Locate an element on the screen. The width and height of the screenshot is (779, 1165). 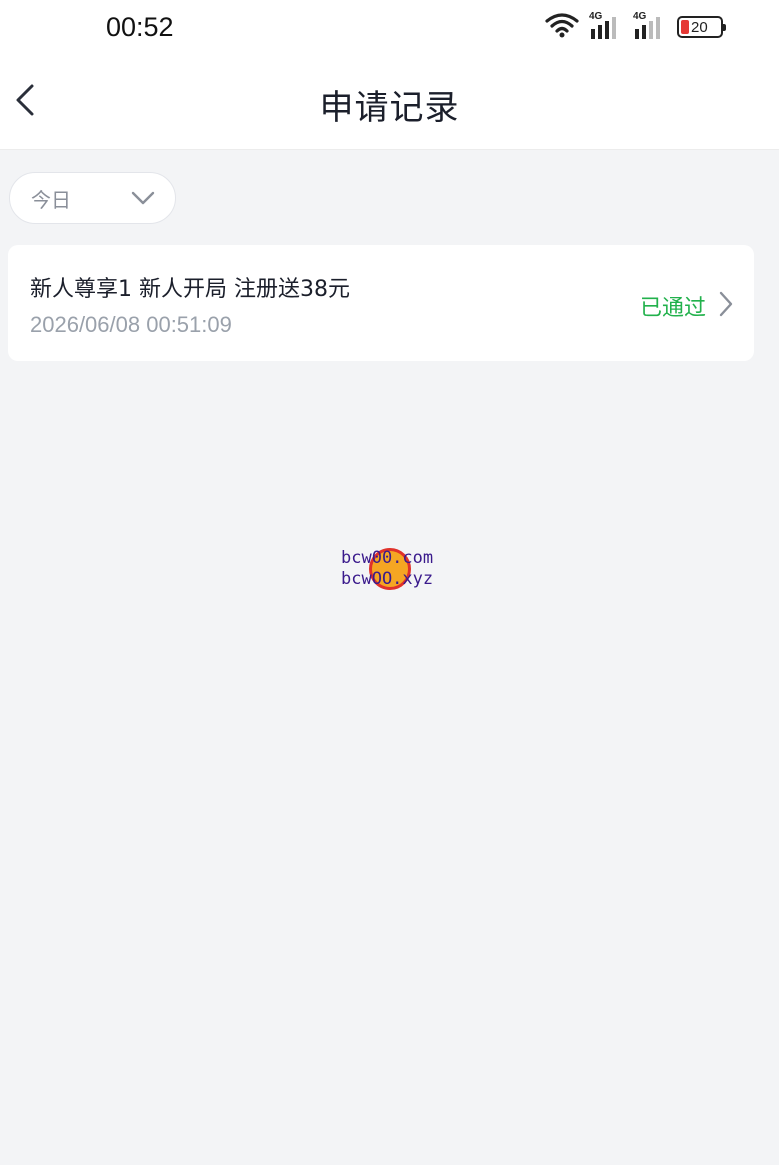
battery-fill is located at coordinates (685, 27).